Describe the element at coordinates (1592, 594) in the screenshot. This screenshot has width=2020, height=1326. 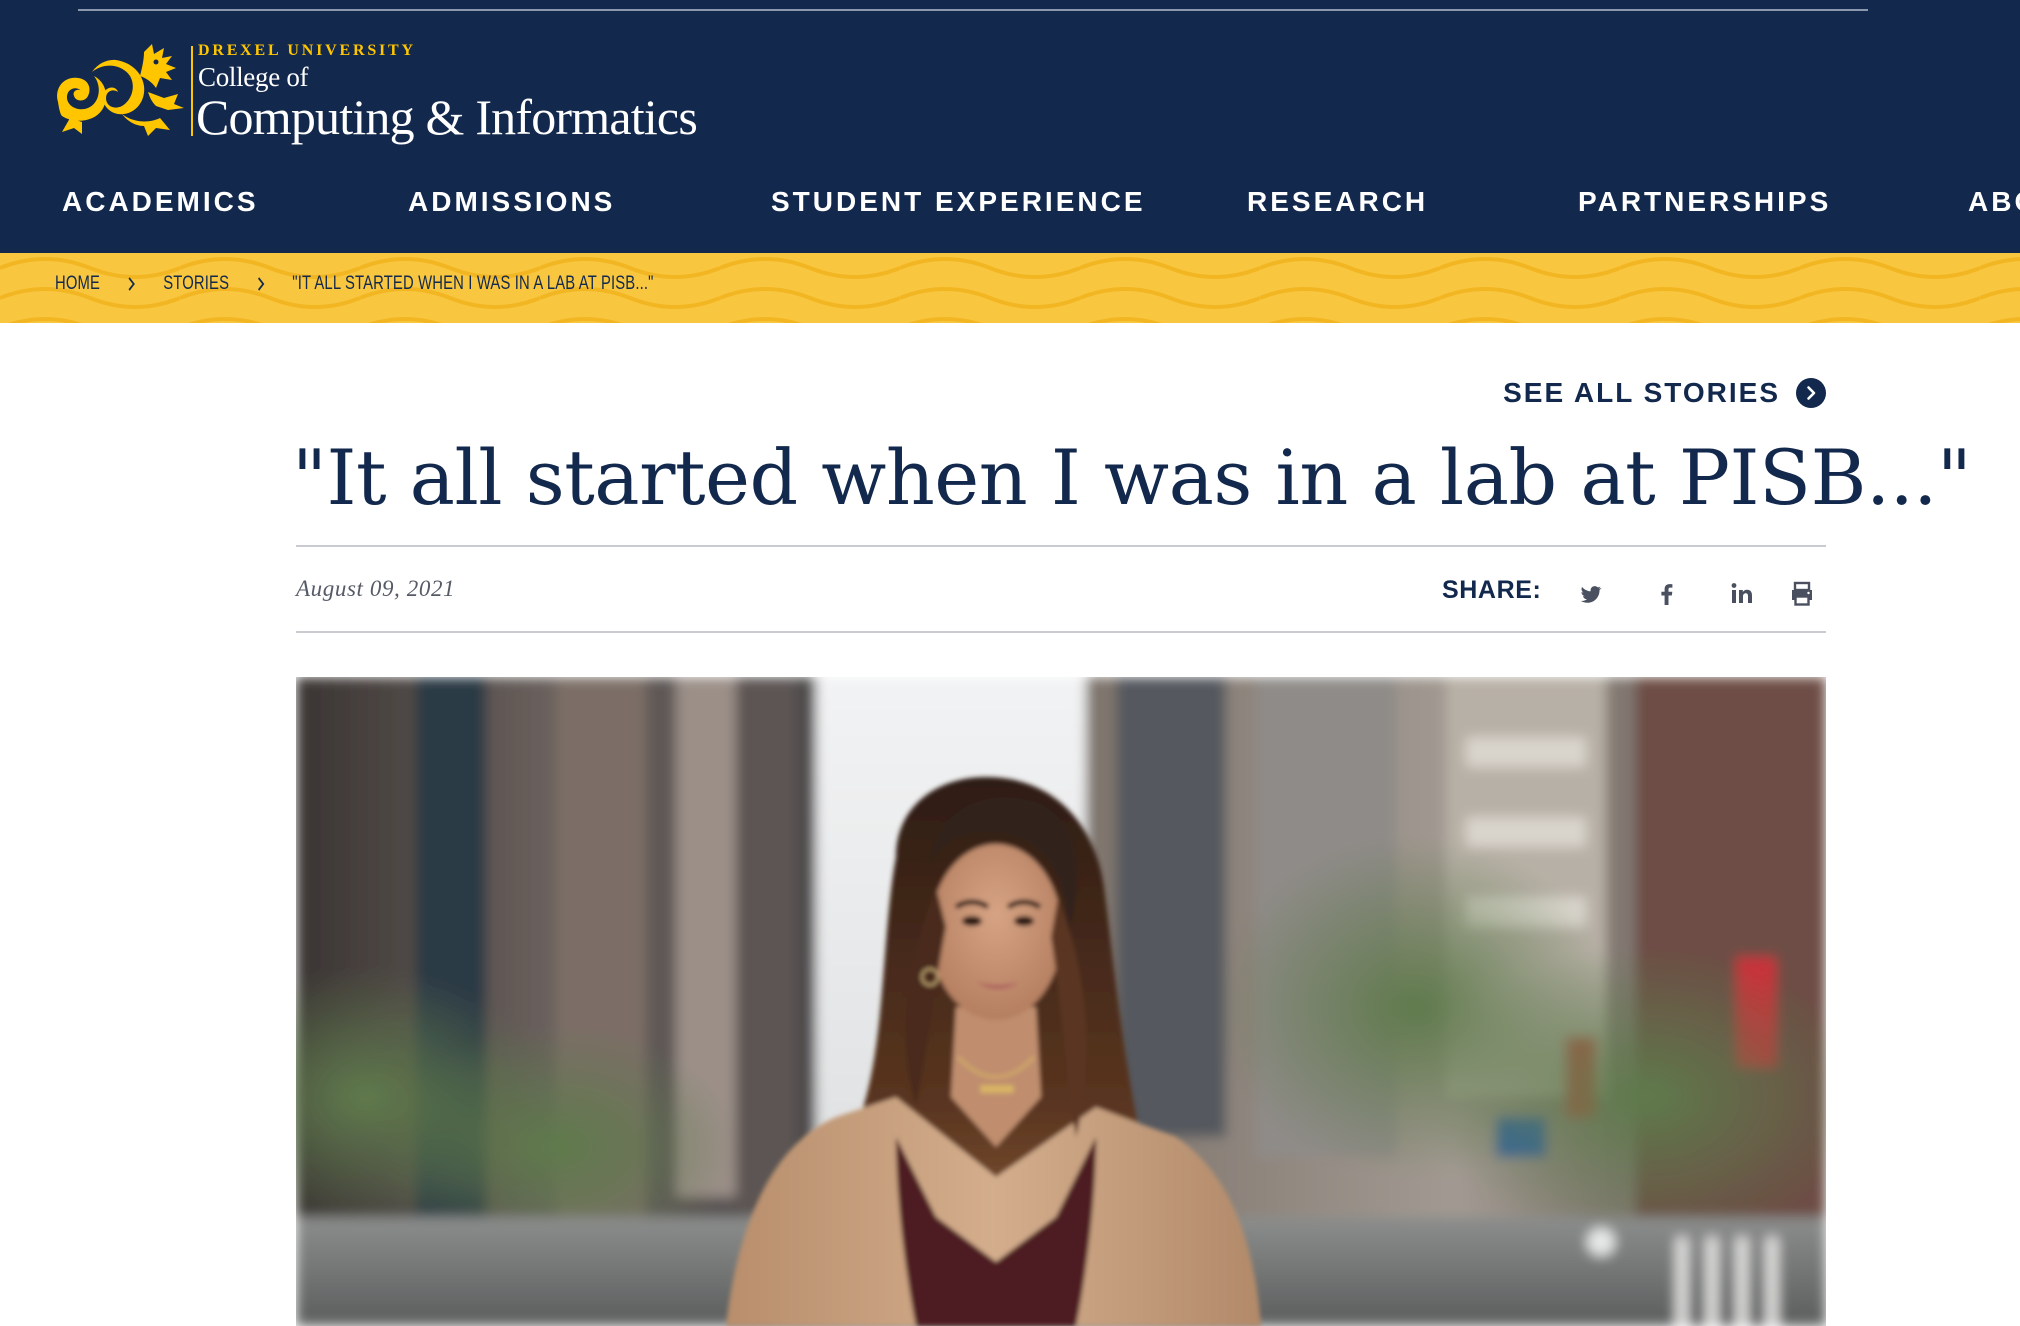
I see `twitter-icon` at that location.